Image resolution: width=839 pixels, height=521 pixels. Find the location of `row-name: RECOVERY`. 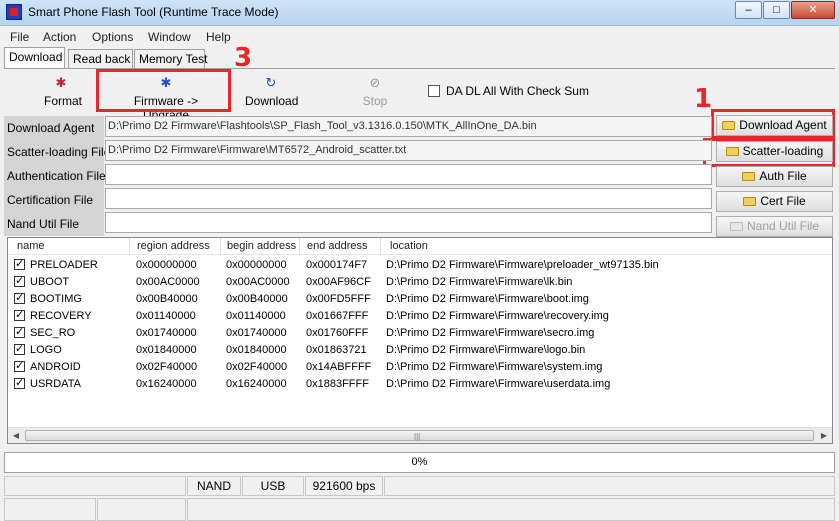

row-name: RECOVERY is located at coordinates (61, 316).